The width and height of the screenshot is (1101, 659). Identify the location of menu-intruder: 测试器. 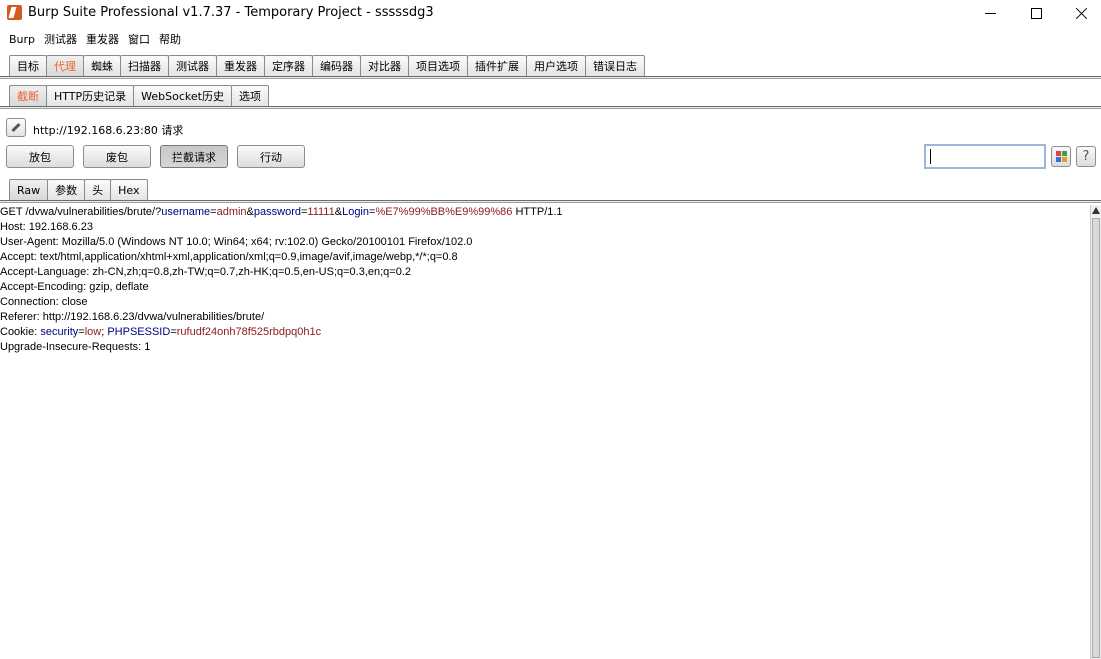
(60, 39).